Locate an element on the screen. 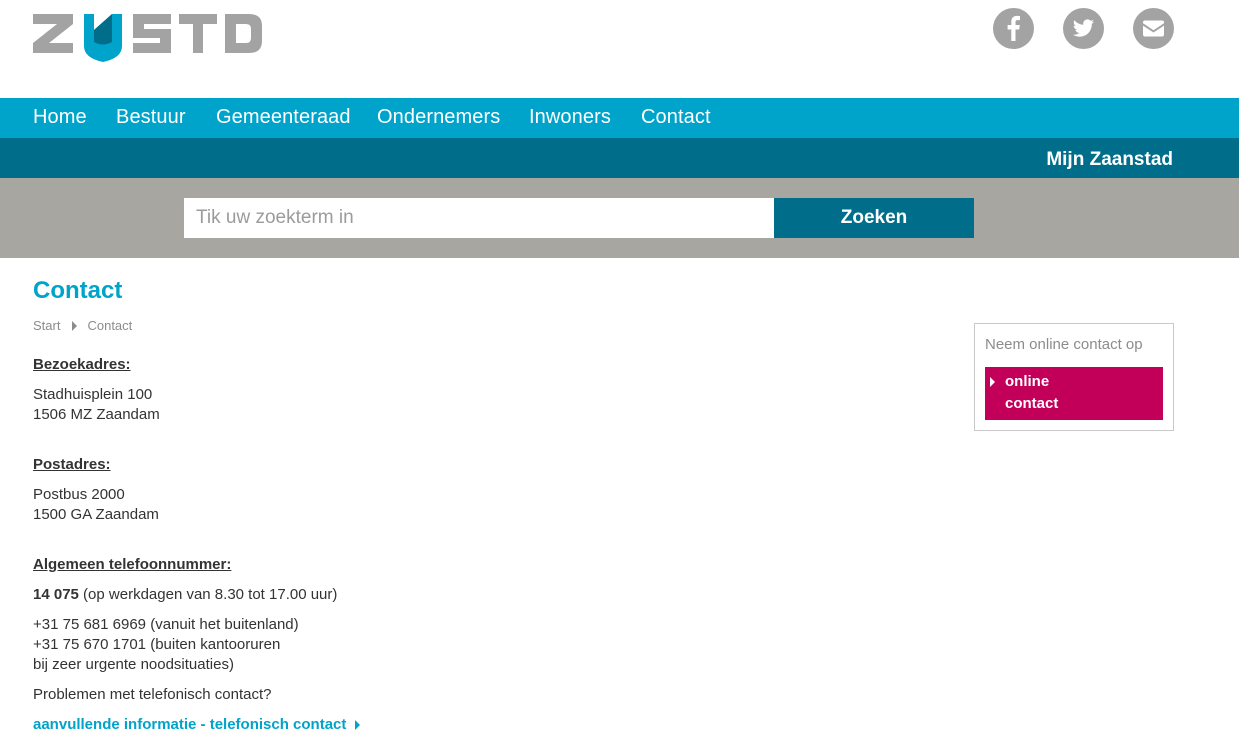  sub-bar: Mijn Zaanstad is located at coordinates (619, 158).